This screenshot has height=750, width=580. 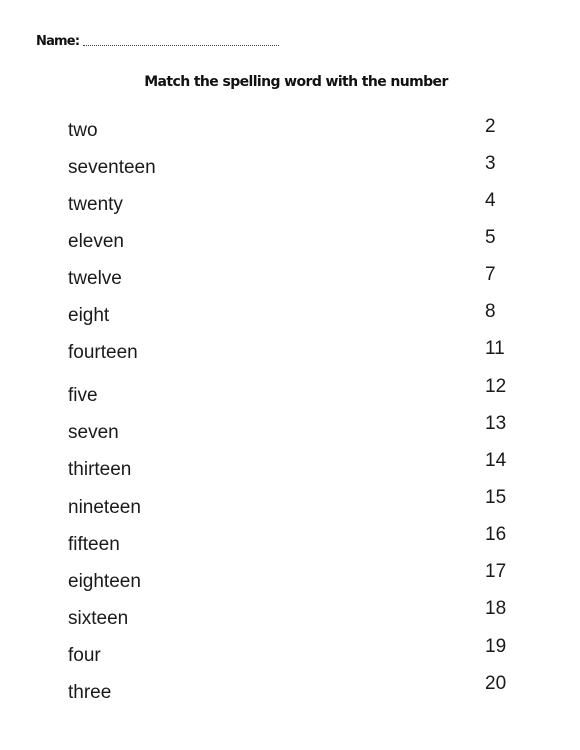 I want to click on word-item: two, so click(x=83, y=130).